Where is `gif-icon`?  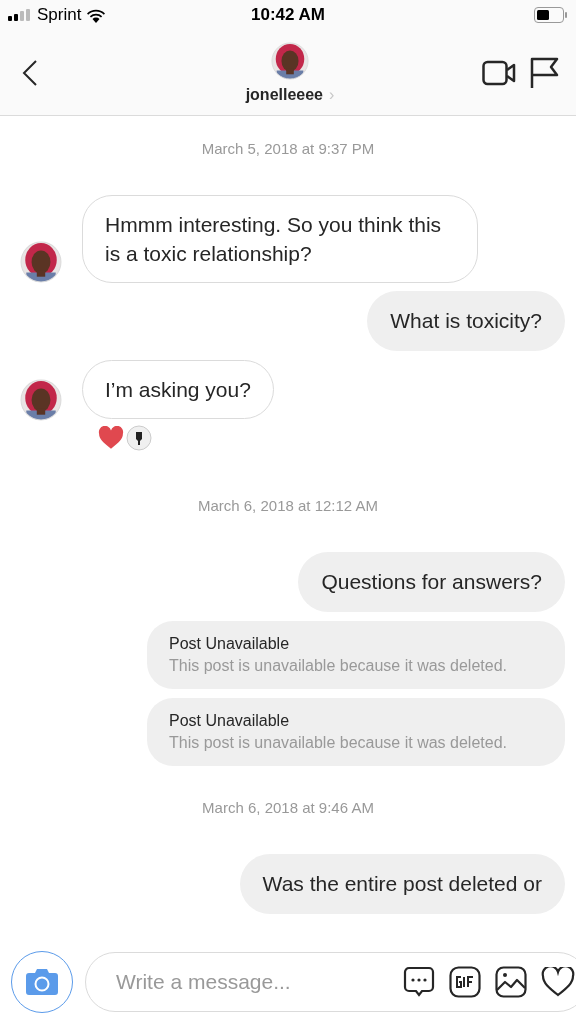
gif-icon is located at coordinates (465, 982).